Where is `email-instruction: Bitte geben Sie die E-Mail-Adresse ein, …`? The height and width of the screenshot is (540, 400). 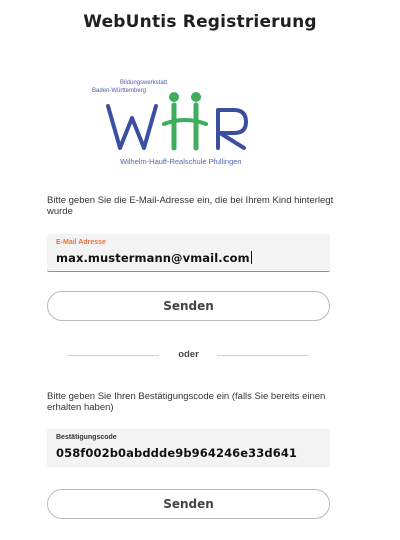 email-instruction: Bitte geben Sie die E-Mail-Adresse ein, … is located at coordinates (190, 206).